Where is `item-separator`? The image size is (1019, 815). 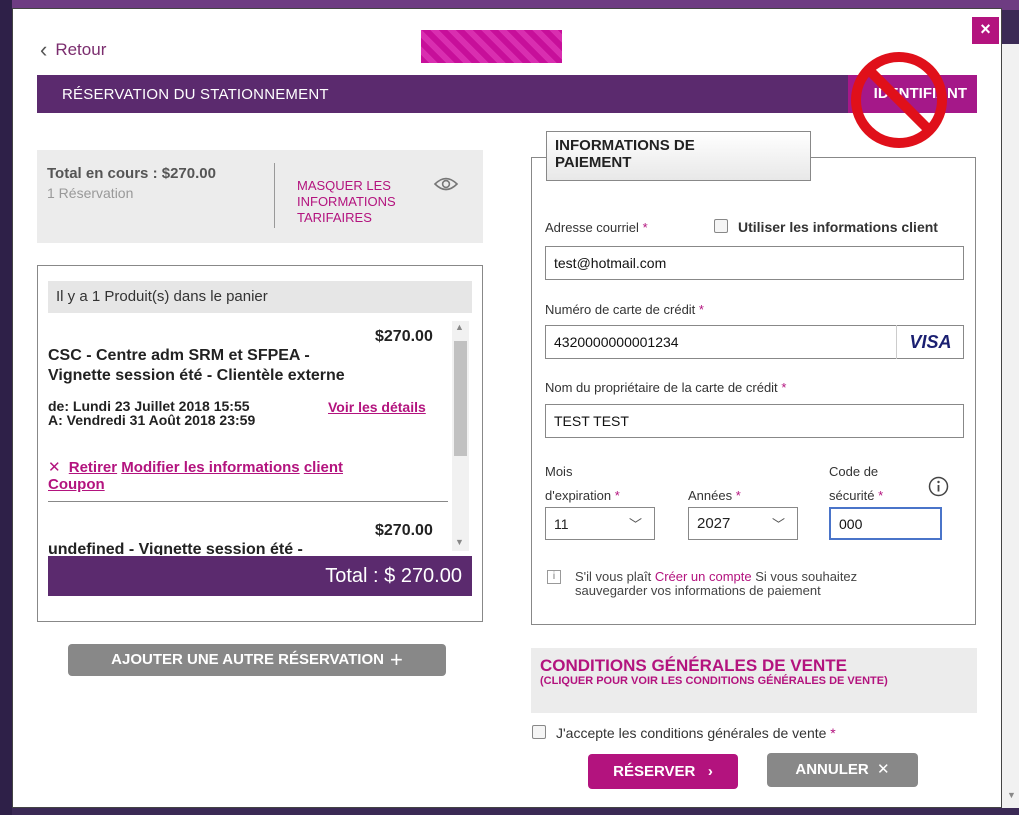
item-separator is located at coordinates (248, 501).